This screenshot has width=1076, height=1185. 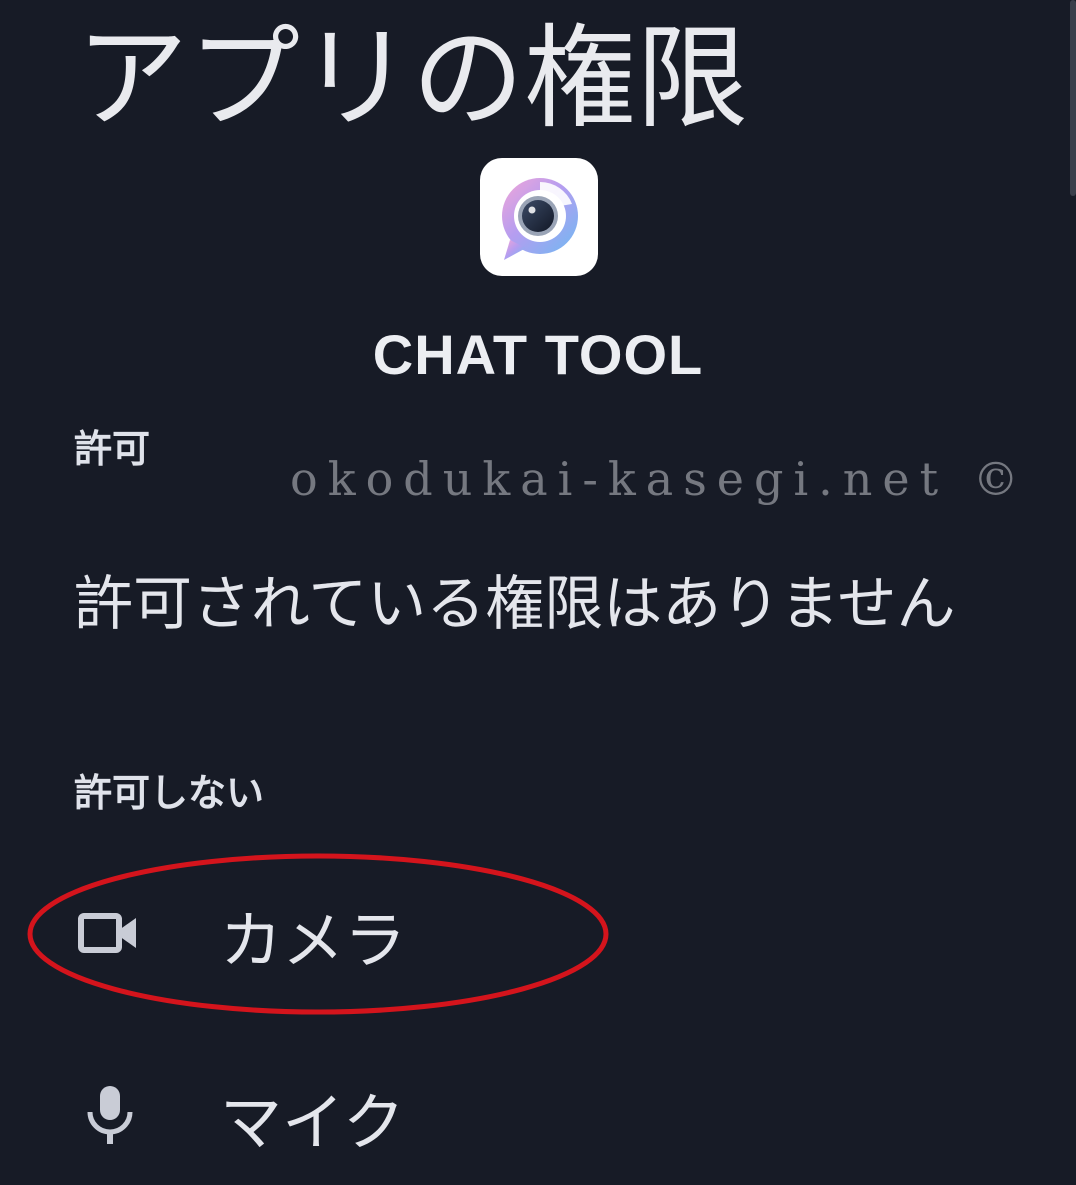 What do you see at coordinates (530, 933) in the screenshot?
I see `permission-item-camera: カメラ` at bounding box center [530, 933].